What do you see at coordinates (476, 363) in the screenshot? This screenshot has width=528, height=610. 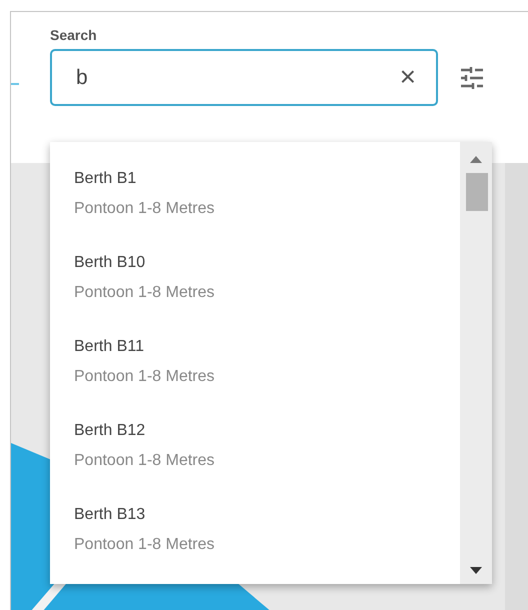 I see `scrollbar` at bounding box center [476, 363].